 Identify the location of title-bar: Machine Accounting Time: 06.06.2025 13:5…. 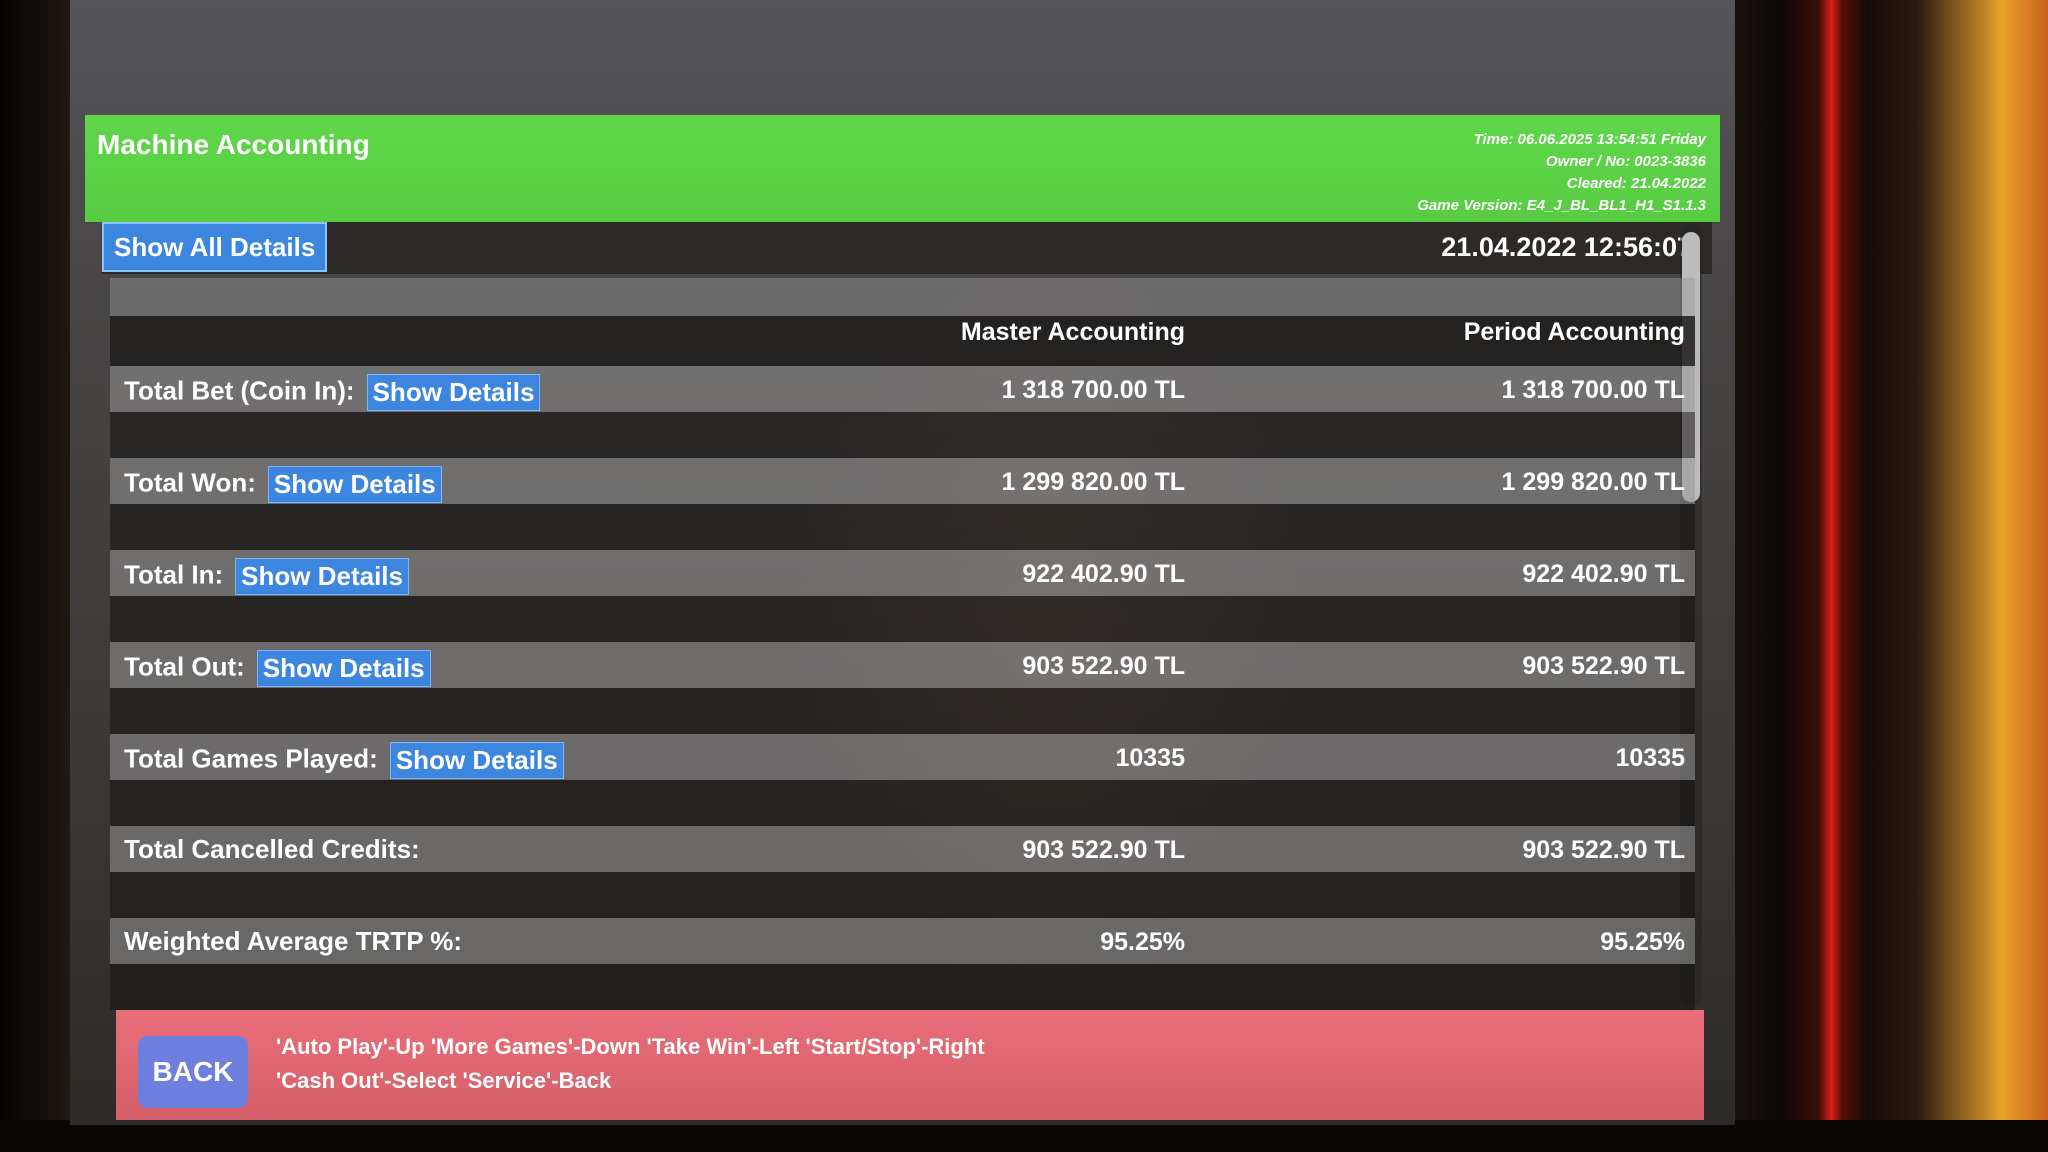
(902, 168).